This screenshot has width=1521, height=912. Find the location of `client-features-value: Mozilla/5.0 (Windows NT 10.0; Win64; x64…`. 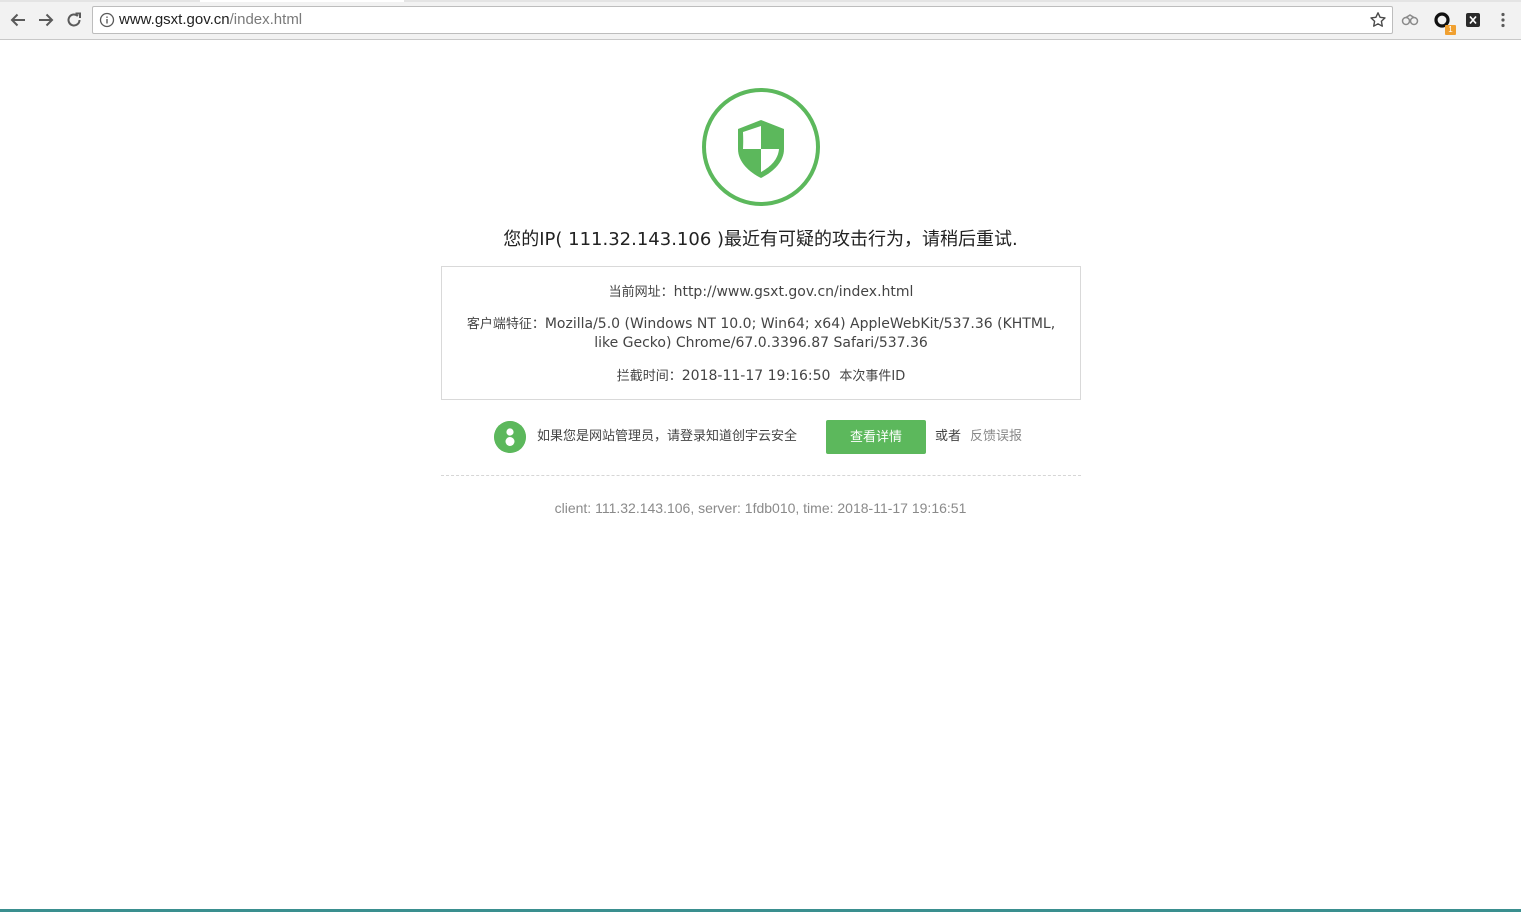

client-features-value: Mozilla/5.0 (Windows NT 10.0; Win64; x64… is located at coordinates (800, 333).